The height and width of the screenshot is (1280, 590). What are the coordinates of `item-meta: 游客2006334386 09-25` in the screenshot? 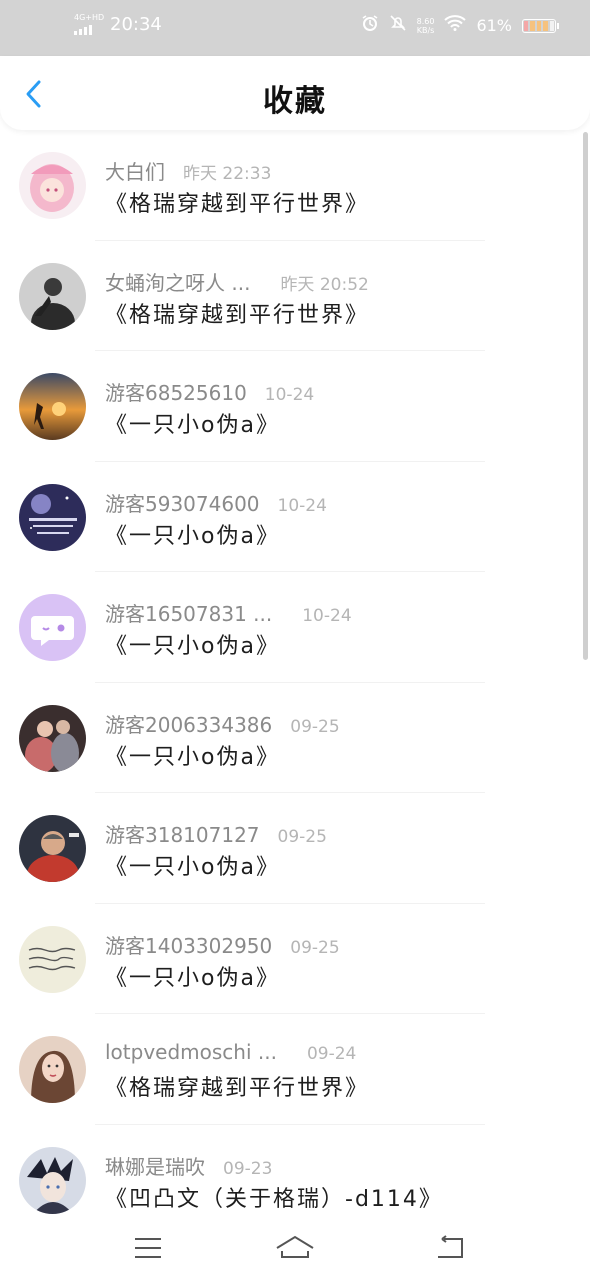 It's located at (222, 723).